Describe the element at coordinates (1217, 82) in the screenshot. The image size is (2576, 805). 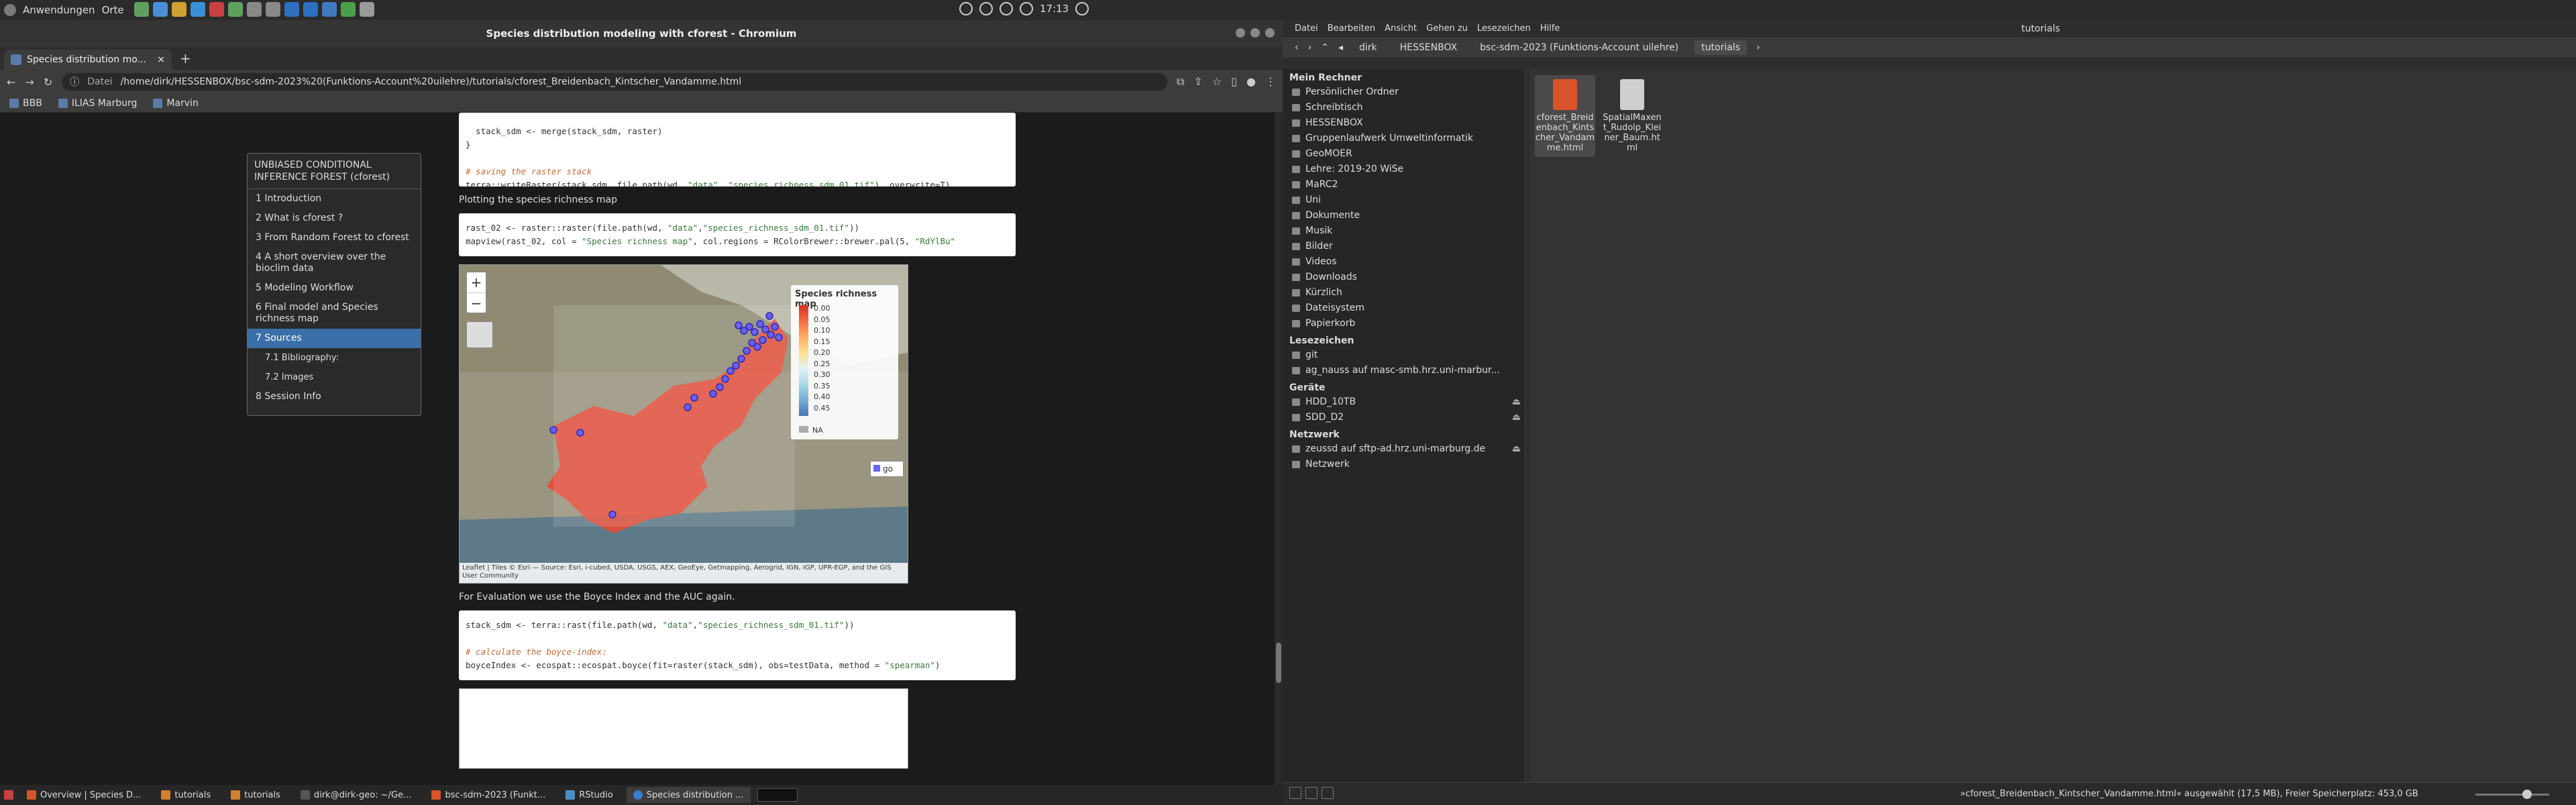
I see `bookmark-star-icon: ☆` at that location.